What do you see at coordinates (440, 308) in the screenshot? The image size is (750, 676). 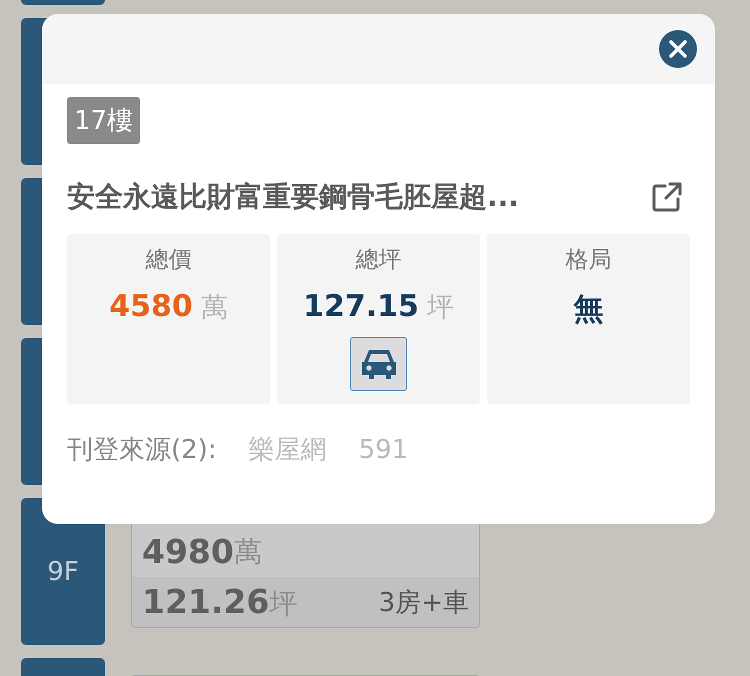 I see `stat-unit: 坪` at bounding box center [440, 308].